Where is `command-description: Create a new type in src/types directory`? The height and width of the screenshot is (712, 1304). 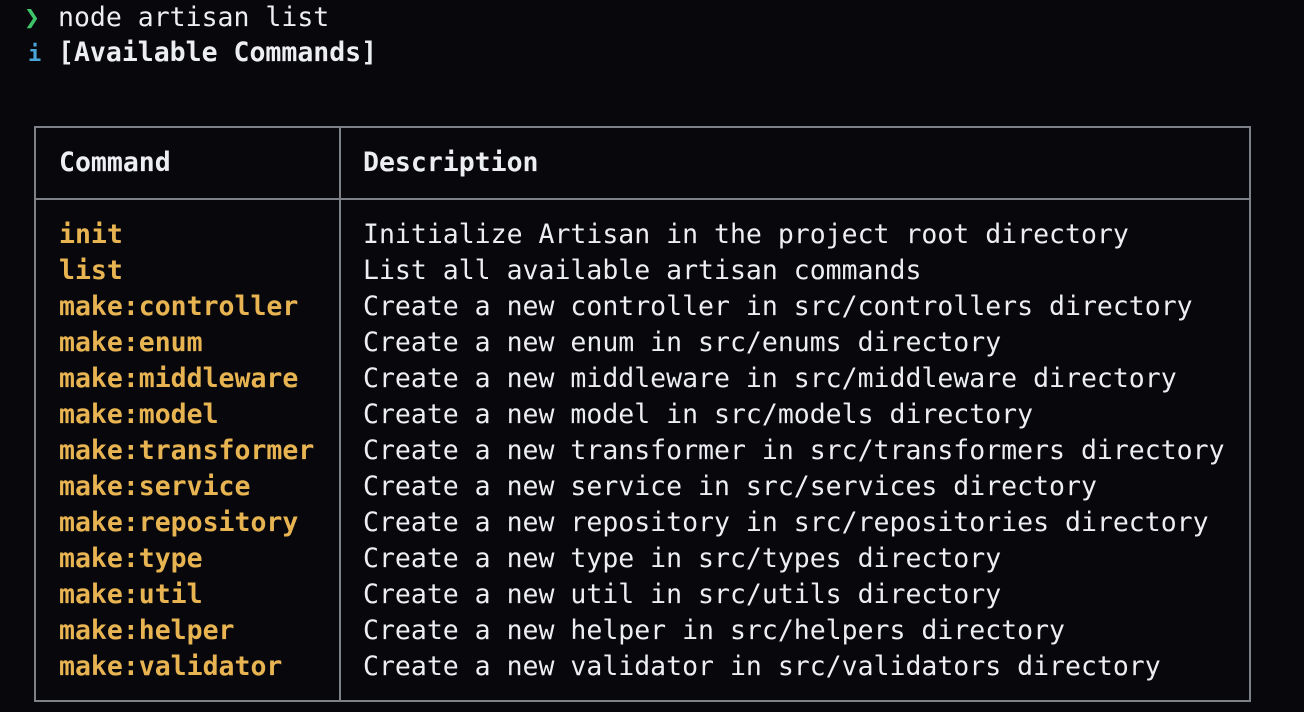
command-description: Create a new type in src/types directory is located at coordinates (682, 558).